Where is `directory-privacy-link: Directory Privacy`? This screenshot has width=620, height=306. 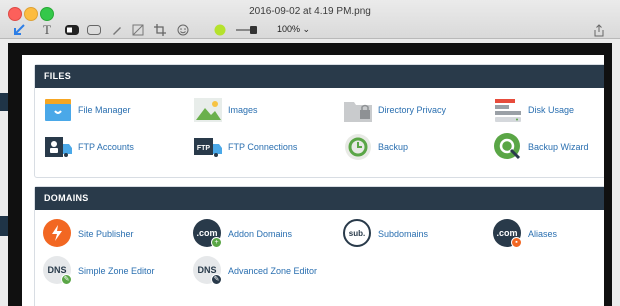 directory-privacy-link: Directory Privacy is located at coordinates (394, 110).